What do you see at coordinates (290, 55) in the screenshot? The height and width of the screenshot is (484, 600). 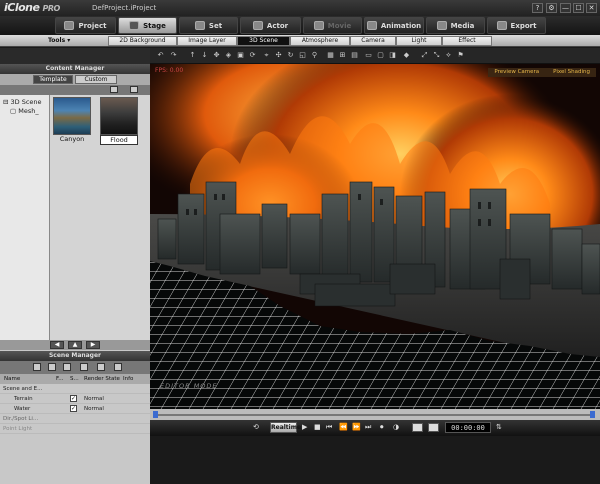 I see `orbit-icon: ↻` at bounding box center [290, 55].